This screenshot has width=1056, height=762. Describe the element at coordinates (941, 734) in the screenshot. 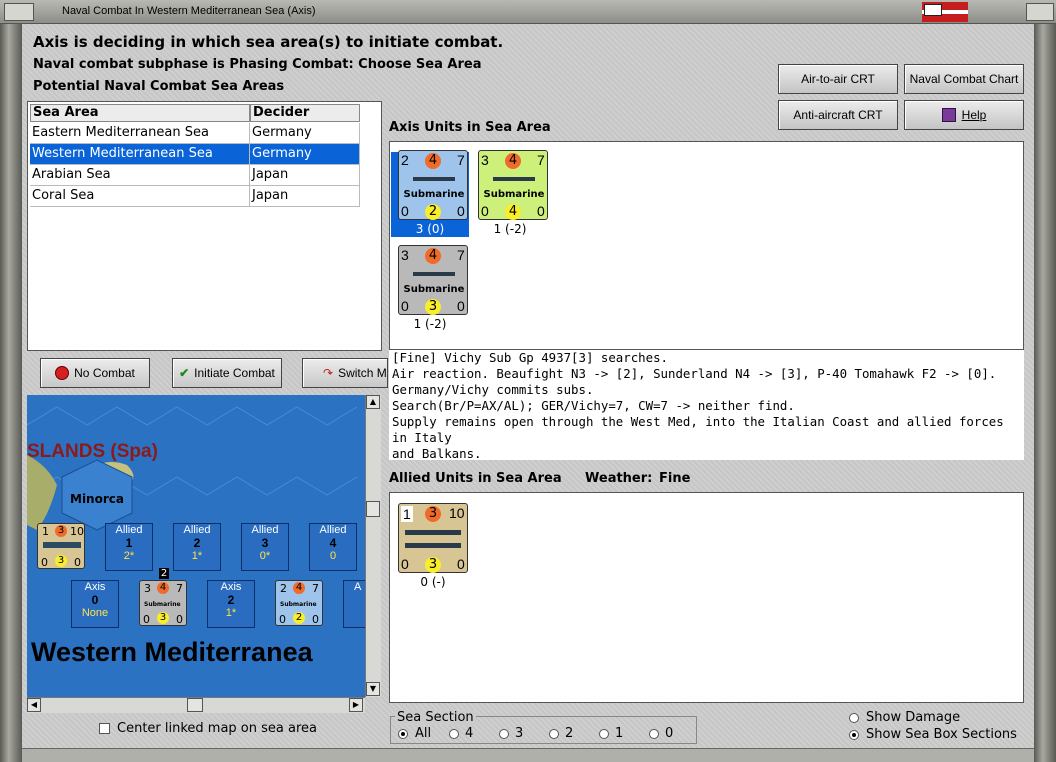

I see `show-sections-label: Show Sea Box Sections` at that location.